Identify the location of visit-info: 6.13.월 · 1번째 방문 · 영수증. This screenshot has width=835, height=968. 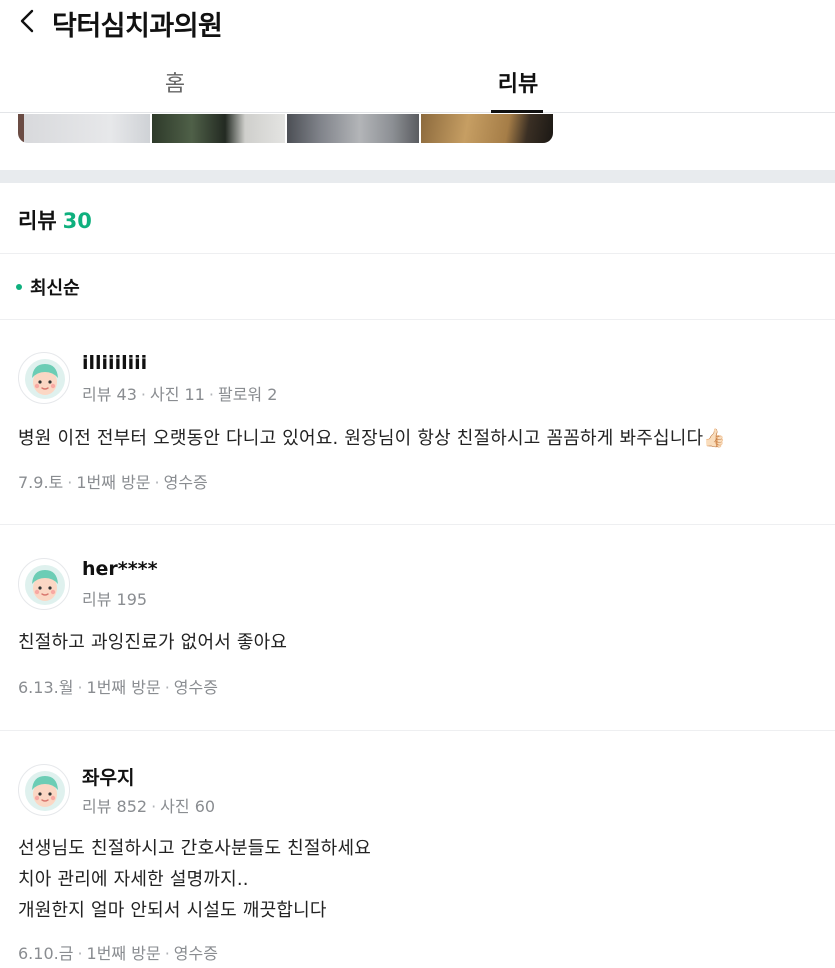
(118, 686).